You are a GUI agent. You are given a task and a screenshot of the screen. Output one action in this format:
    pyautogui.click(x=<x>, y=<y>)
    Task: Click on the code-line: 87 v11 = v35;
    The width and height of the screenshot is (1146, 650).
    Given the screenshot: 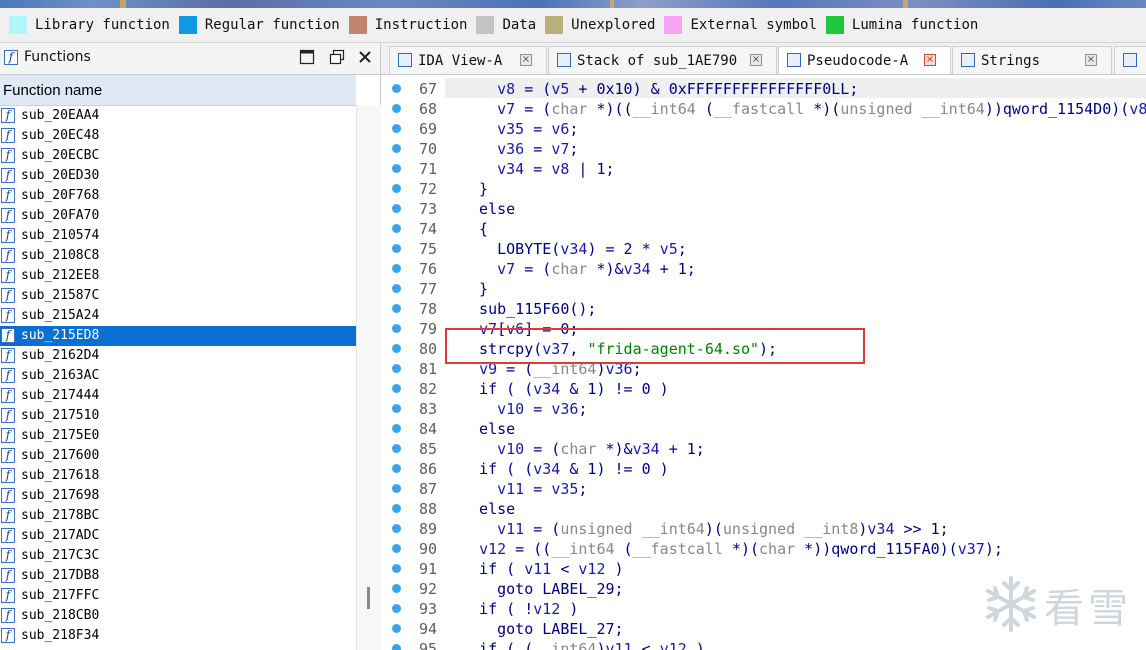 What is the action you would take?
    pyautogui.click(x=763, y=488)
    